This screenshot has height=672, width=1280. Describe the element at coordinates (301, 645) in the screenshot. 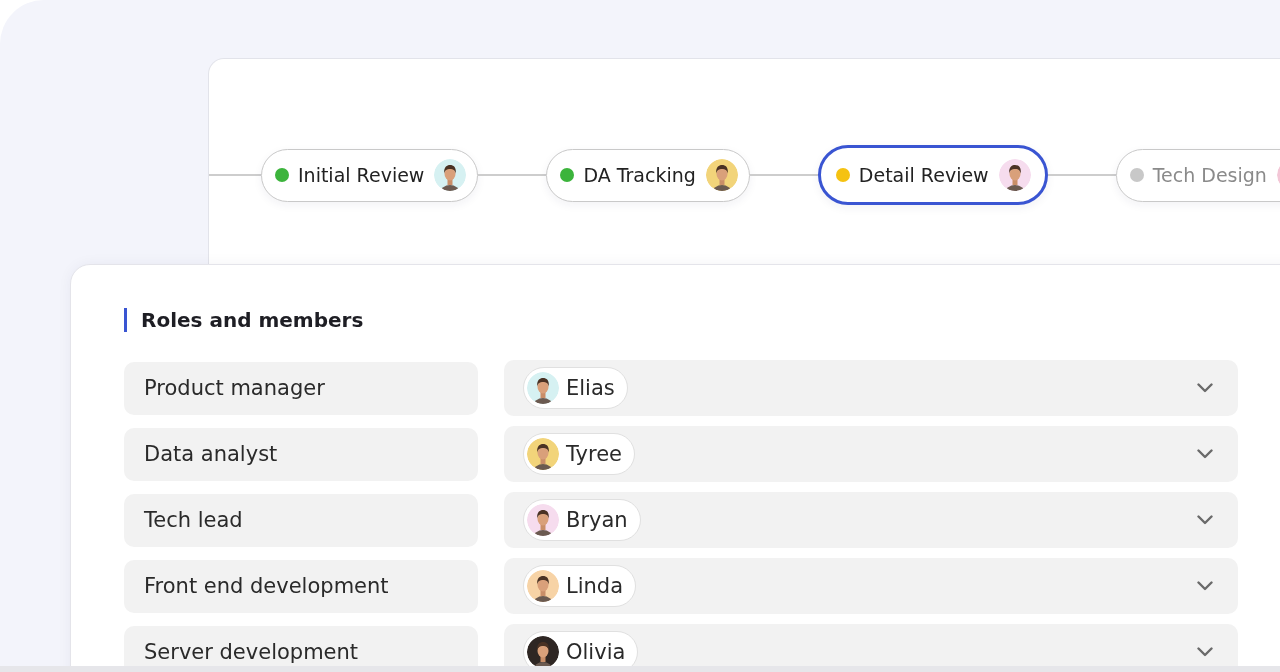

I see `role-label: Server development` at that location.